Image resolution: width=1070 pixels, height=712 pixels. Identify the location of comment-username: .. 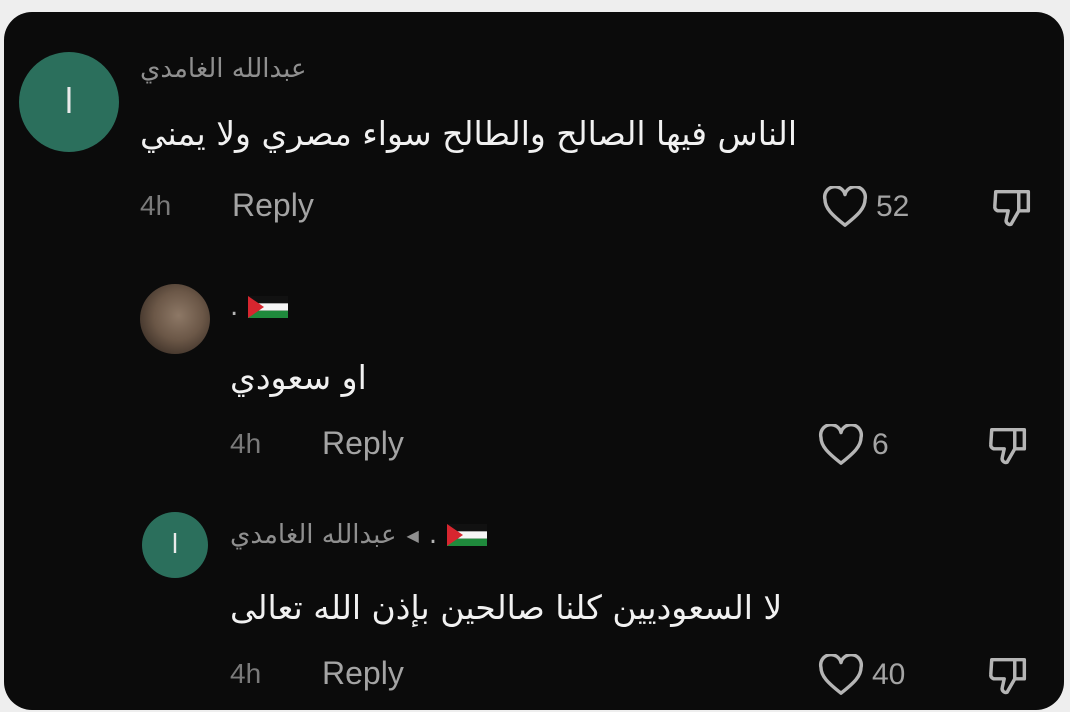
(234, 307).